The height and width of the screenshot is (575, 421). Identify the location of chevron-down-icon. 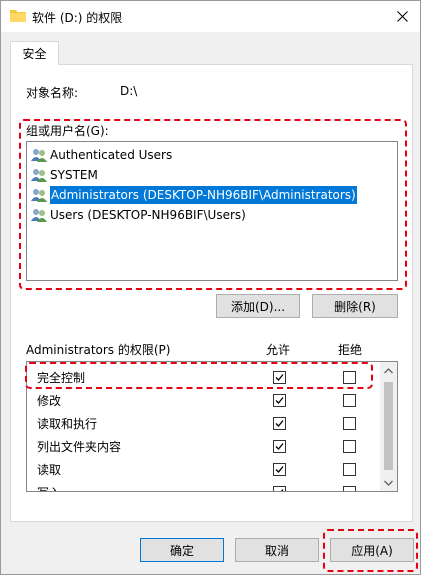
(388, 483).